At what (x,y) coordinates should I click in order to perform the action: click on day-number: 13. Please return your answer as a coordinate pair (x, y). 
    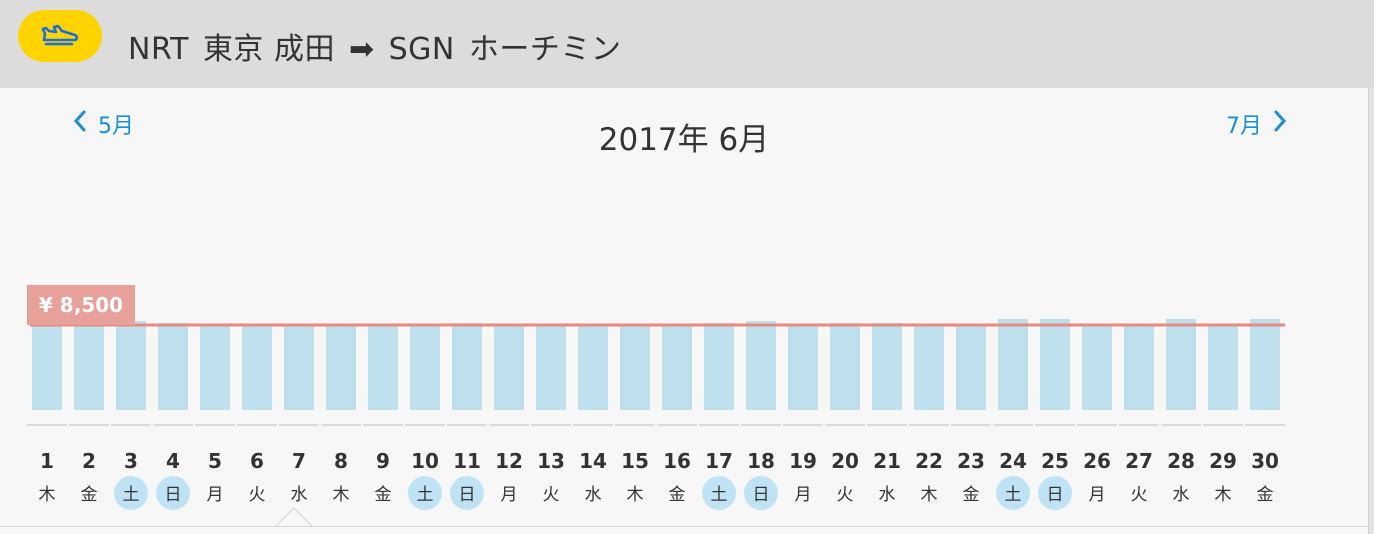
    Looking at the image, I should click on (551, 461).